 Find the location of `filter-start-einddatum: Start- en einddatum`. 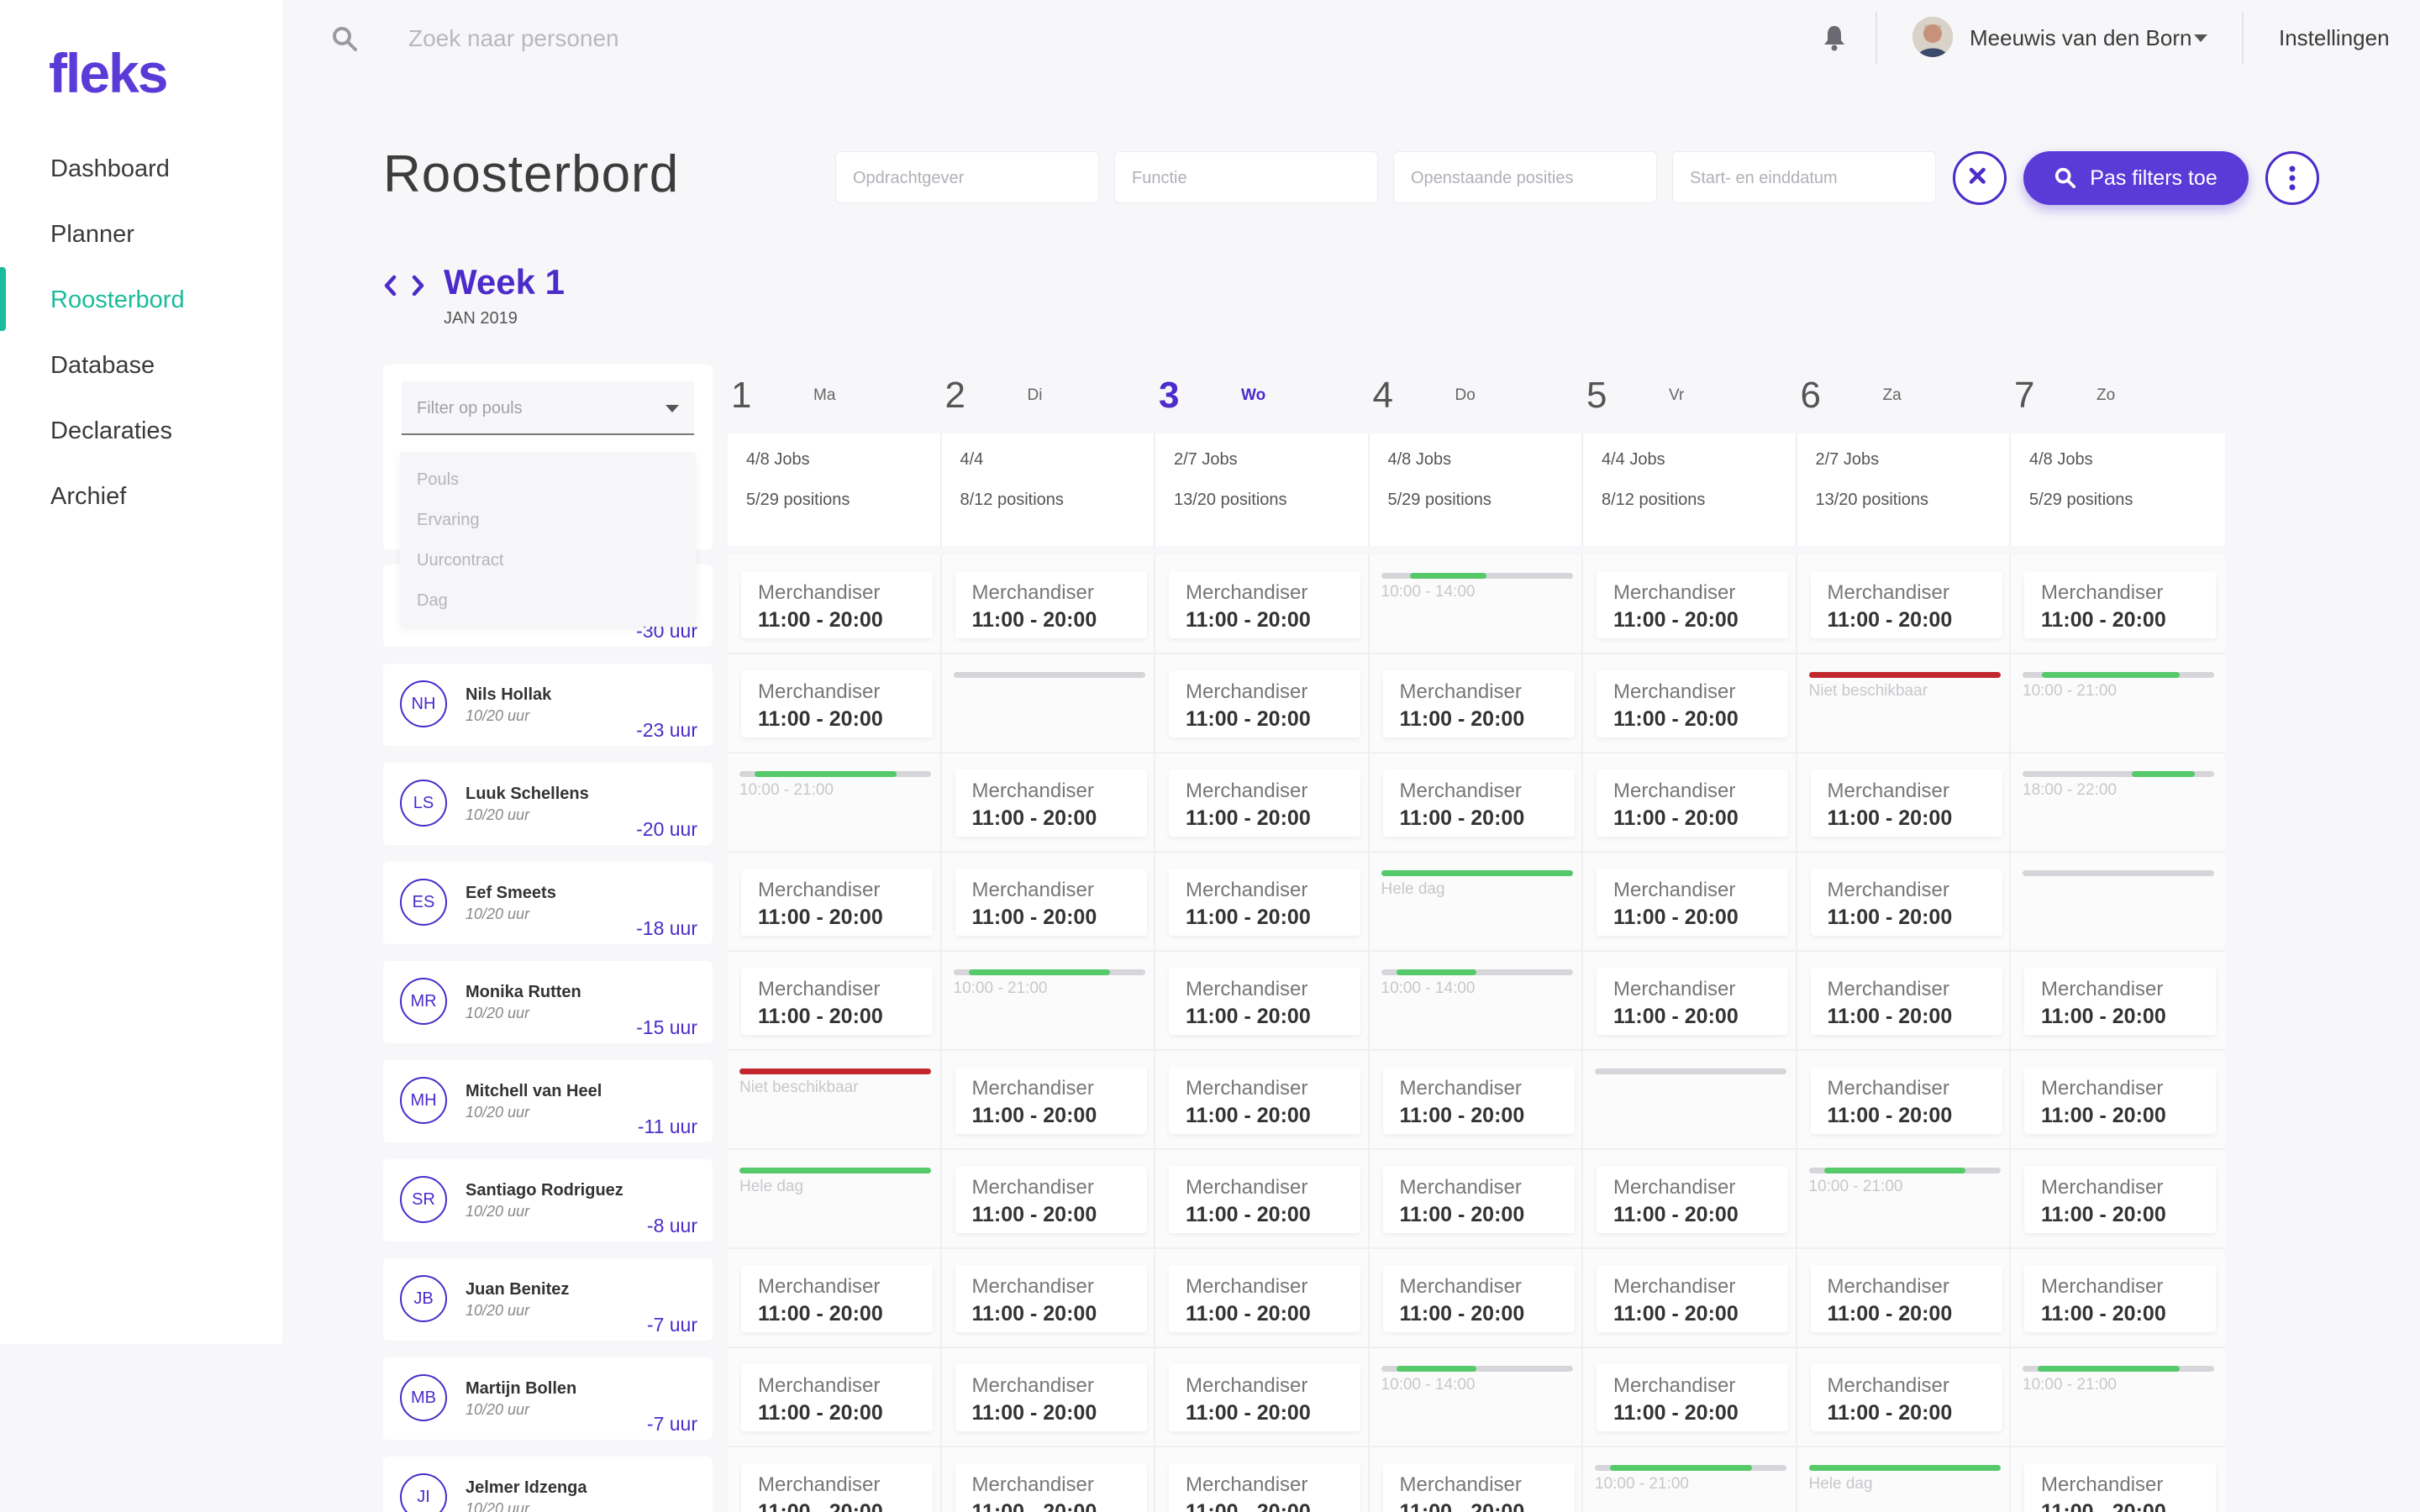

filter-start-einddatum: Start- en einddatum is located at coordinates (1804, 177).